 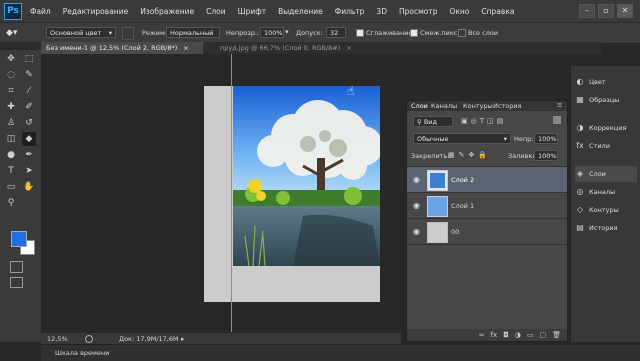 What do you see at coordinates (518, 335) in the screenshot?
I see `adjustment-layer-icon: ◑` at bounding box center [518, 335].